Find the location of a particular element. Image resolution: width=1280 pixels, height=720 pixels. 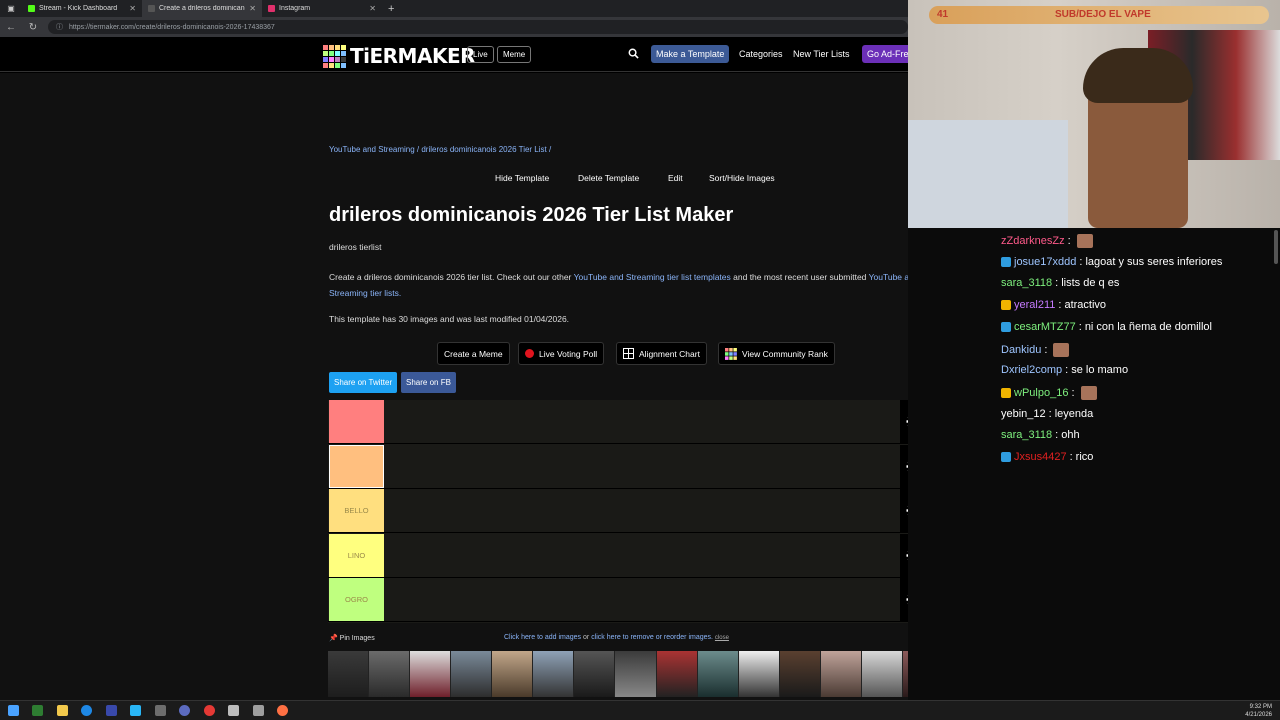

user-badge-icon is located at coordinates (1006, 392).